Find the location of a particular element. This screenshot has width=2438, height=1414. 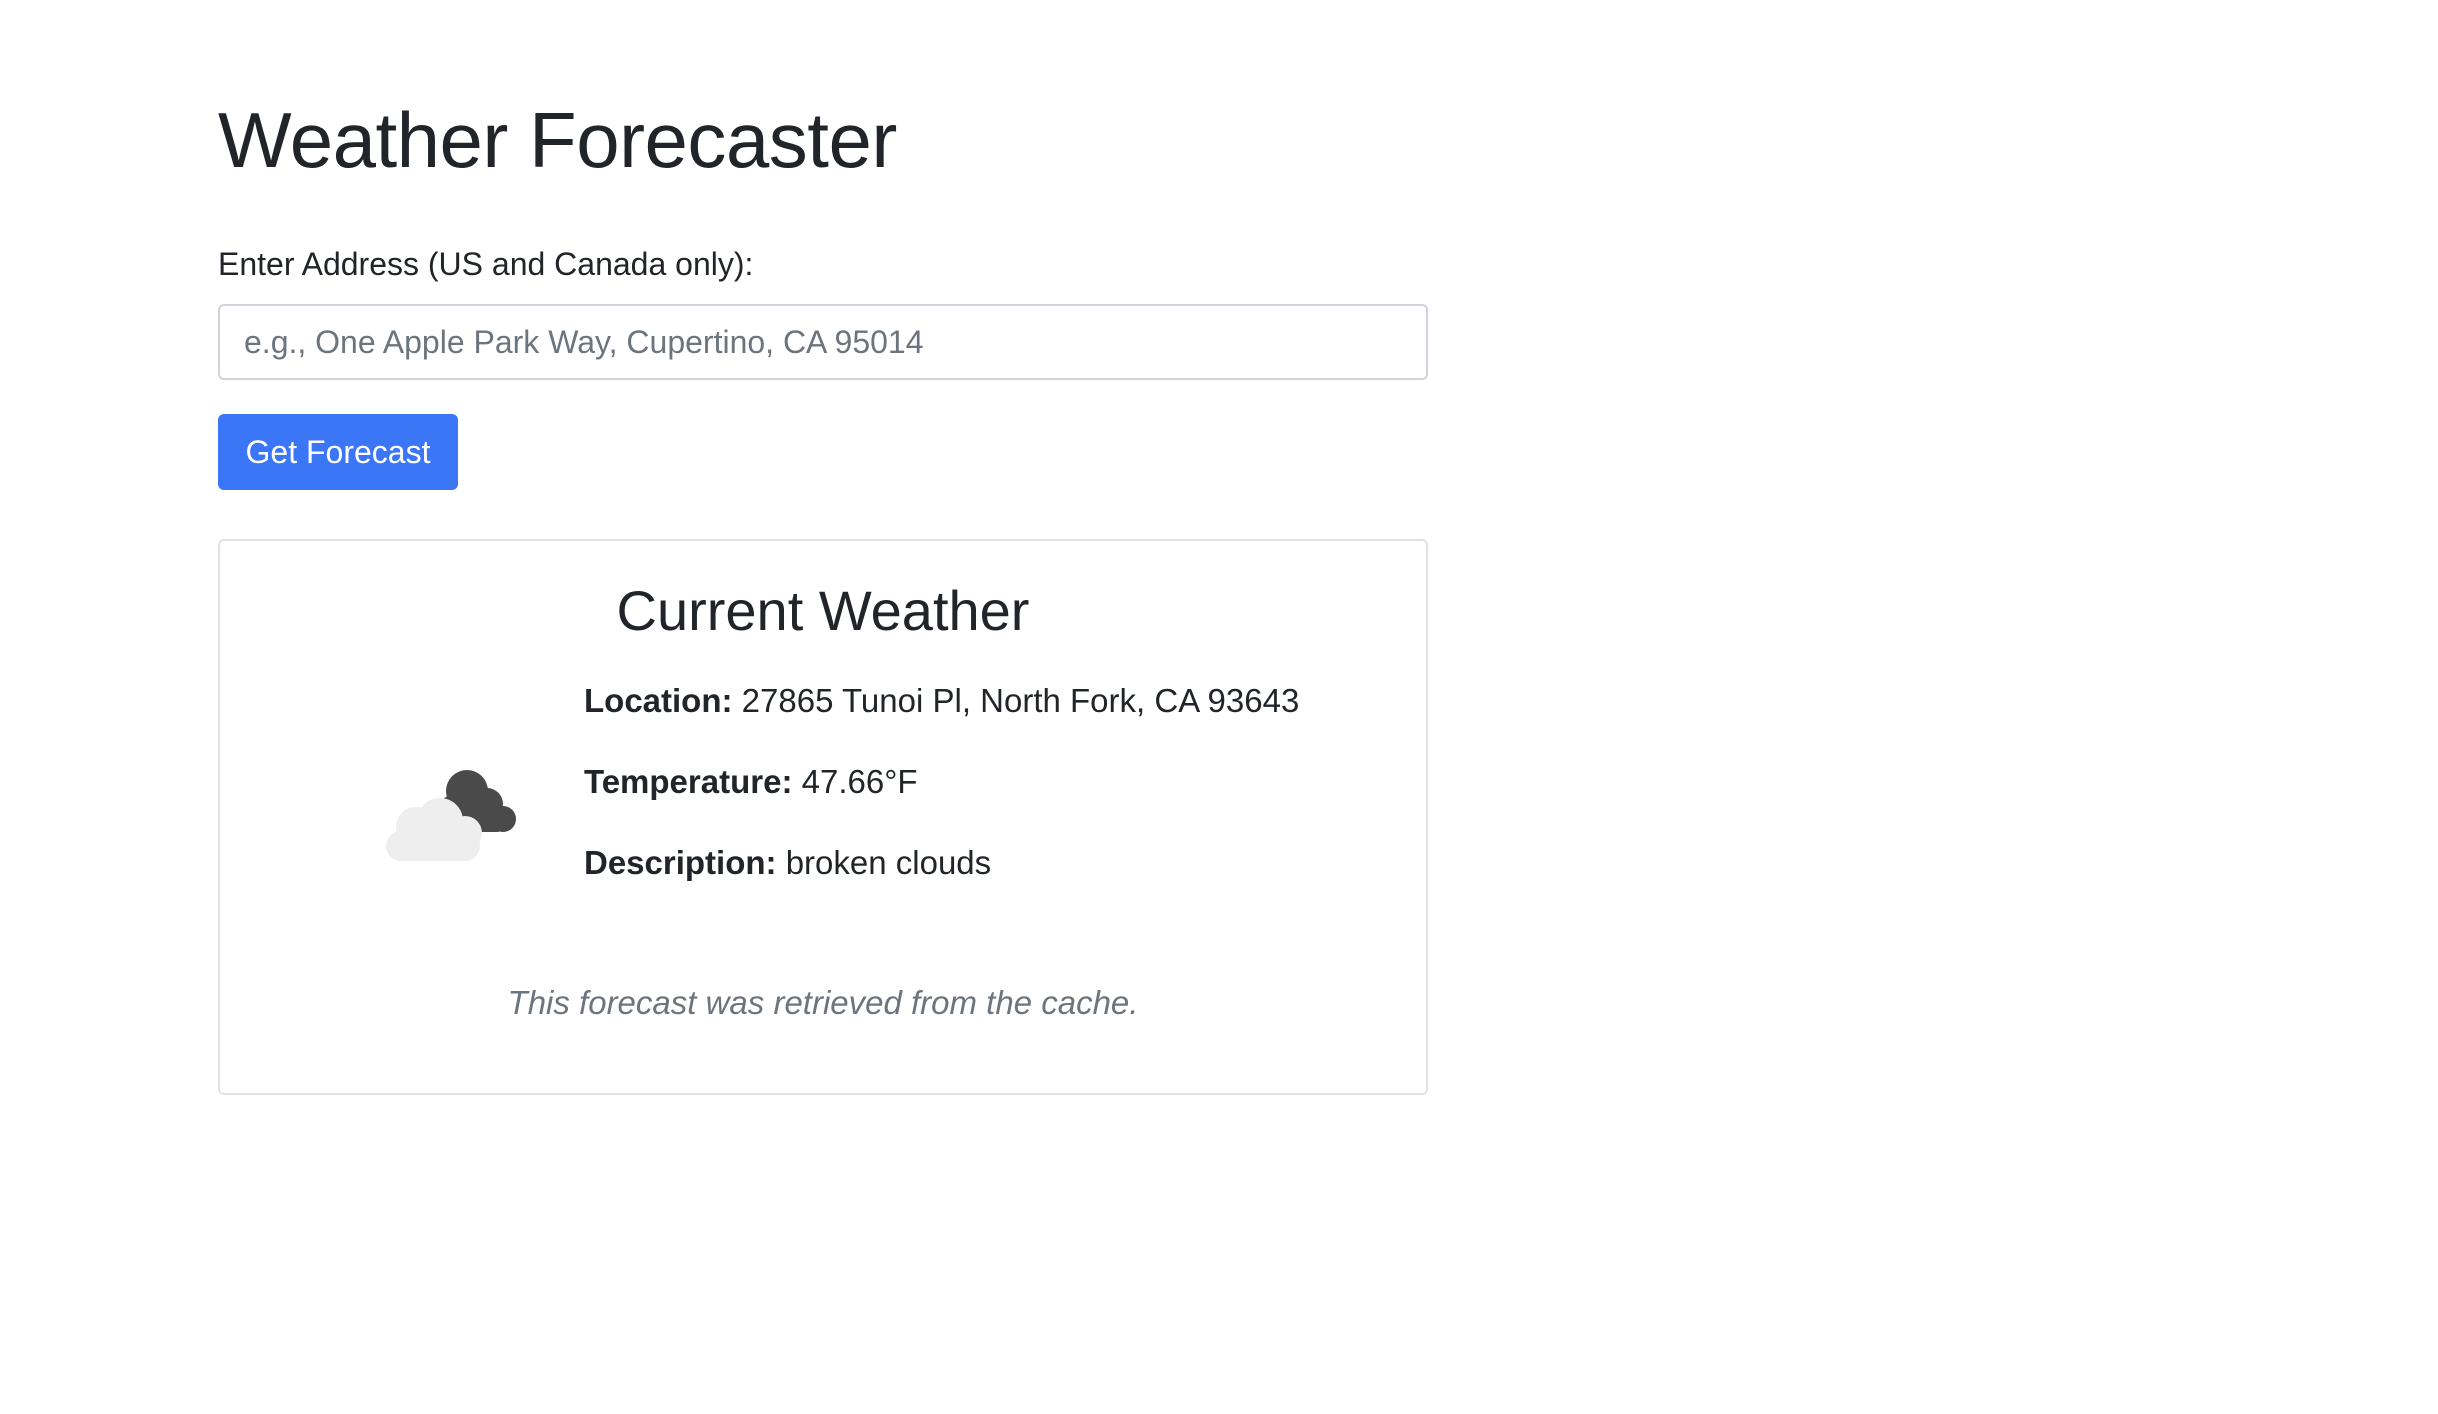

description-label: Description: is located at coordinates (685, 862).